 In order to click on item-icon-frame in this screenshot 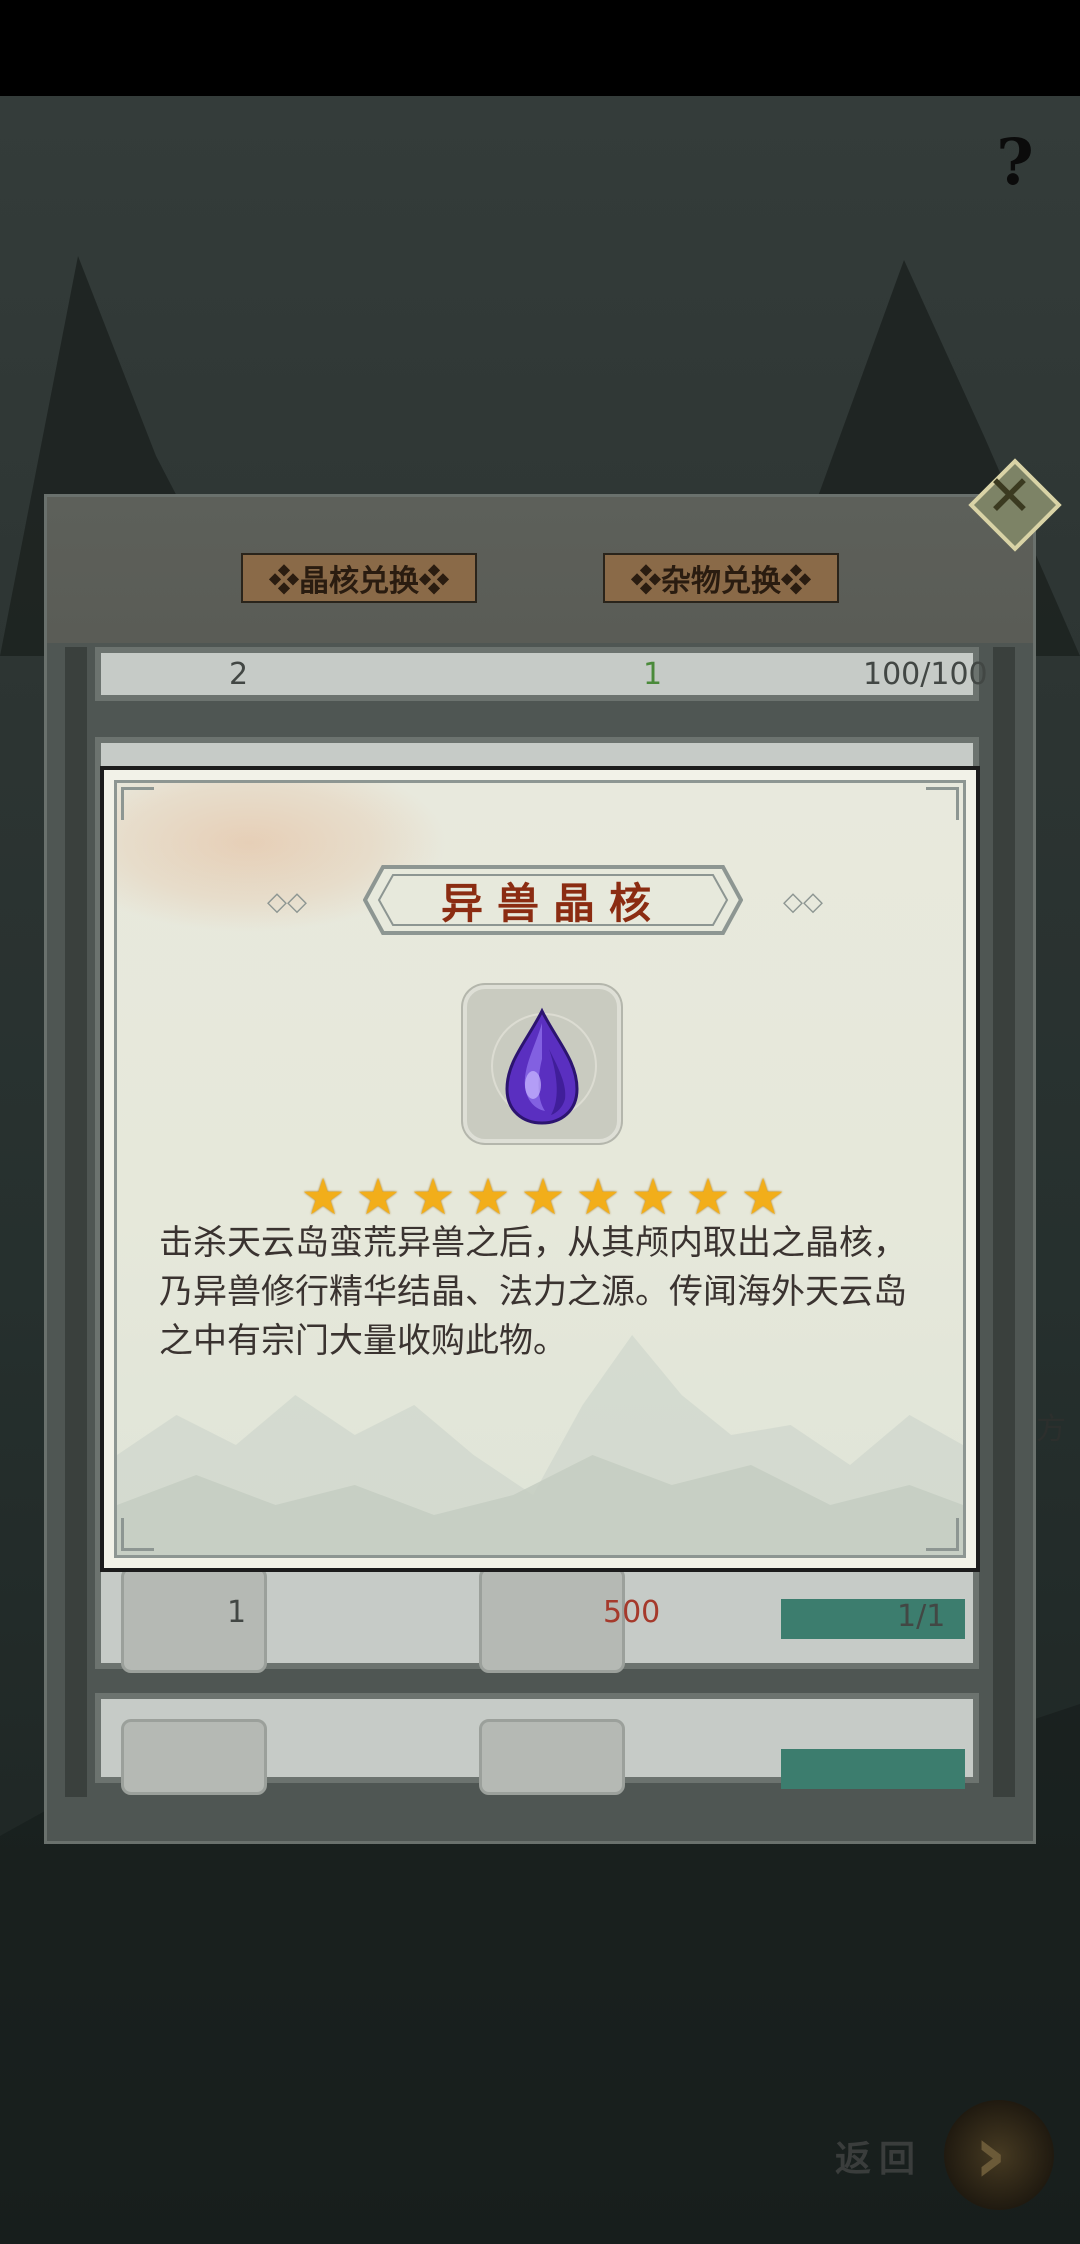, I will do `click(542, 1064)`.